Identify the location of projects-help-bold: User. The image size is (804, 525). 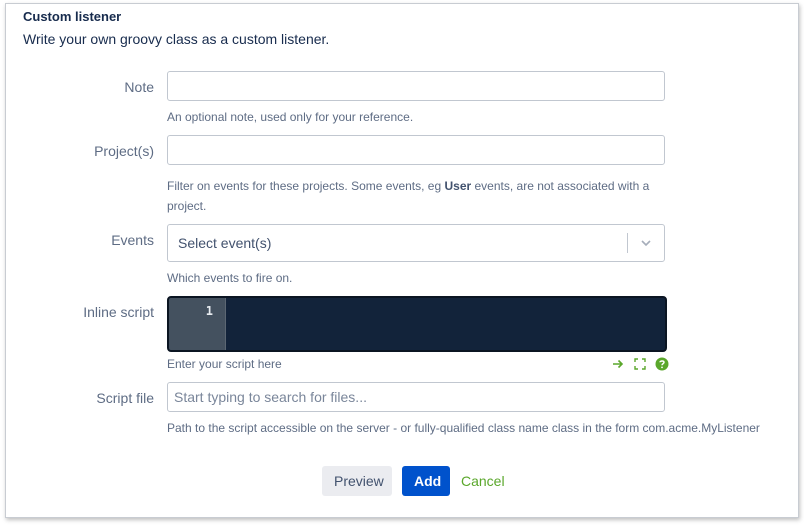
(458, 186).